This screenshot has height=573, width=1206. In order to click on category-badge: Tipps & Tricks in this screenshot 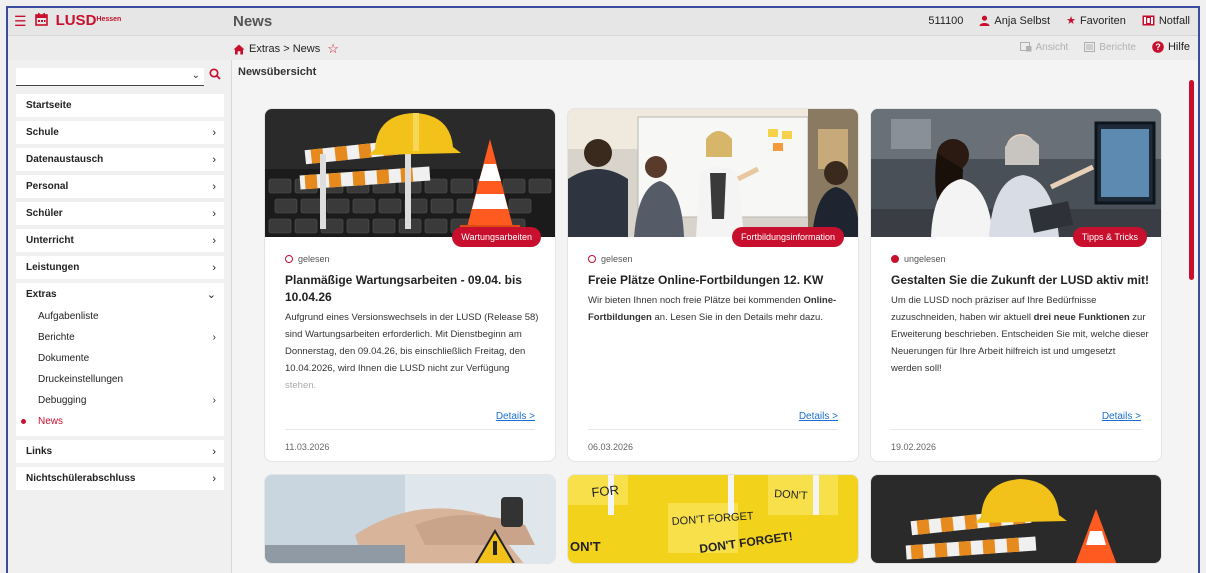, I will do `click(1109, 237)`.